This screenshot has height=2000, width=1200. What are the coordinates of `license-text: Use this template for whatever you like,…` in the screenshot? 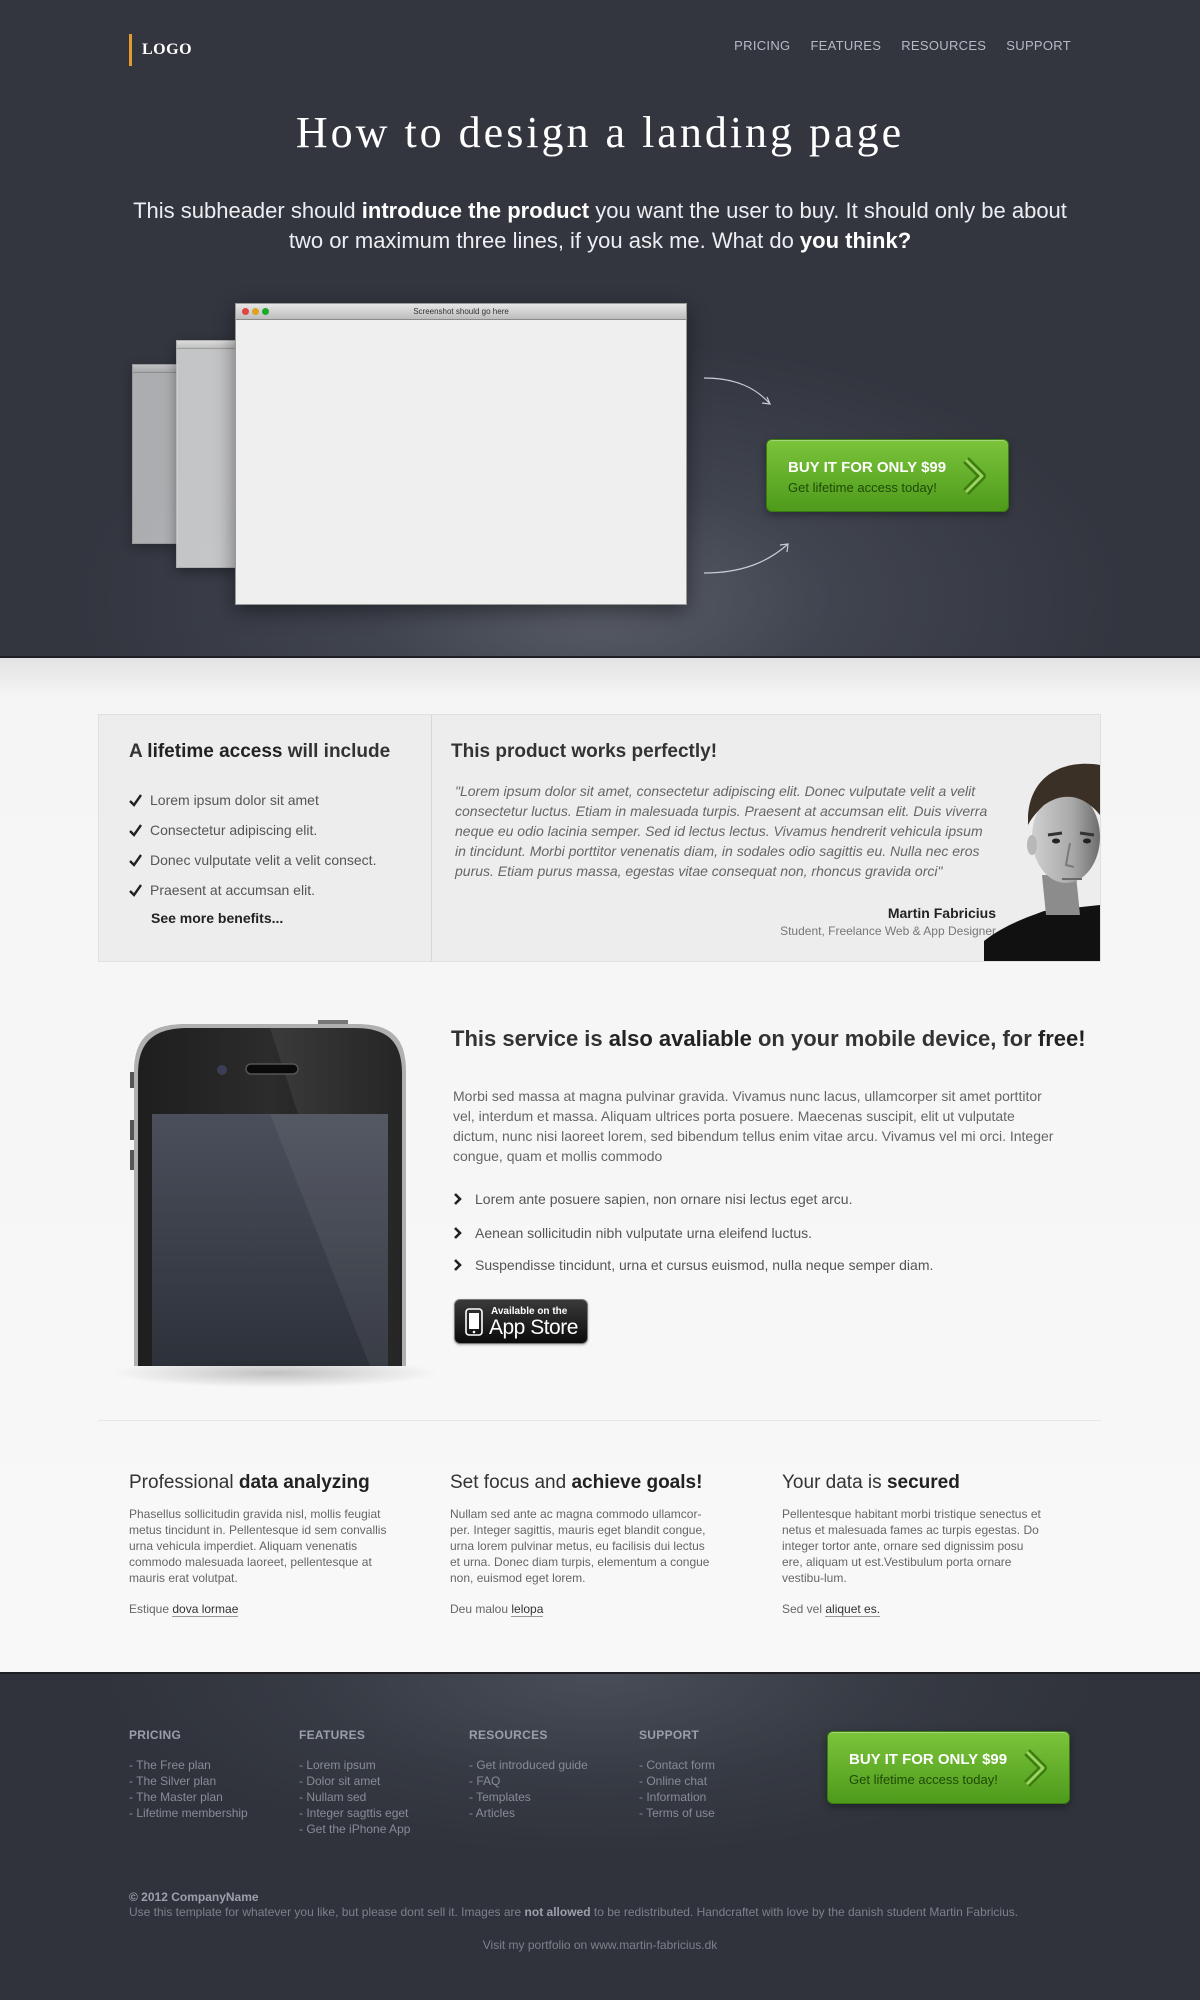 It's located at (573, 1912).